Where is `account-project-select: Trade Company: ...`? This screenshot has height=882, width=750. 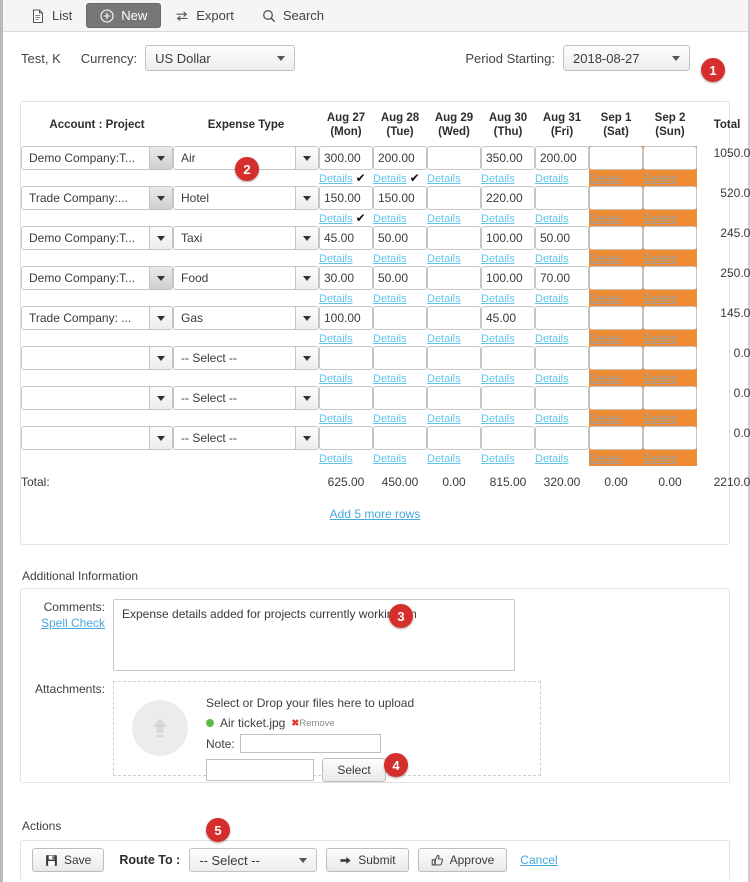 account-project-select: Trade Company: ... is located at coordinates (97, 318).